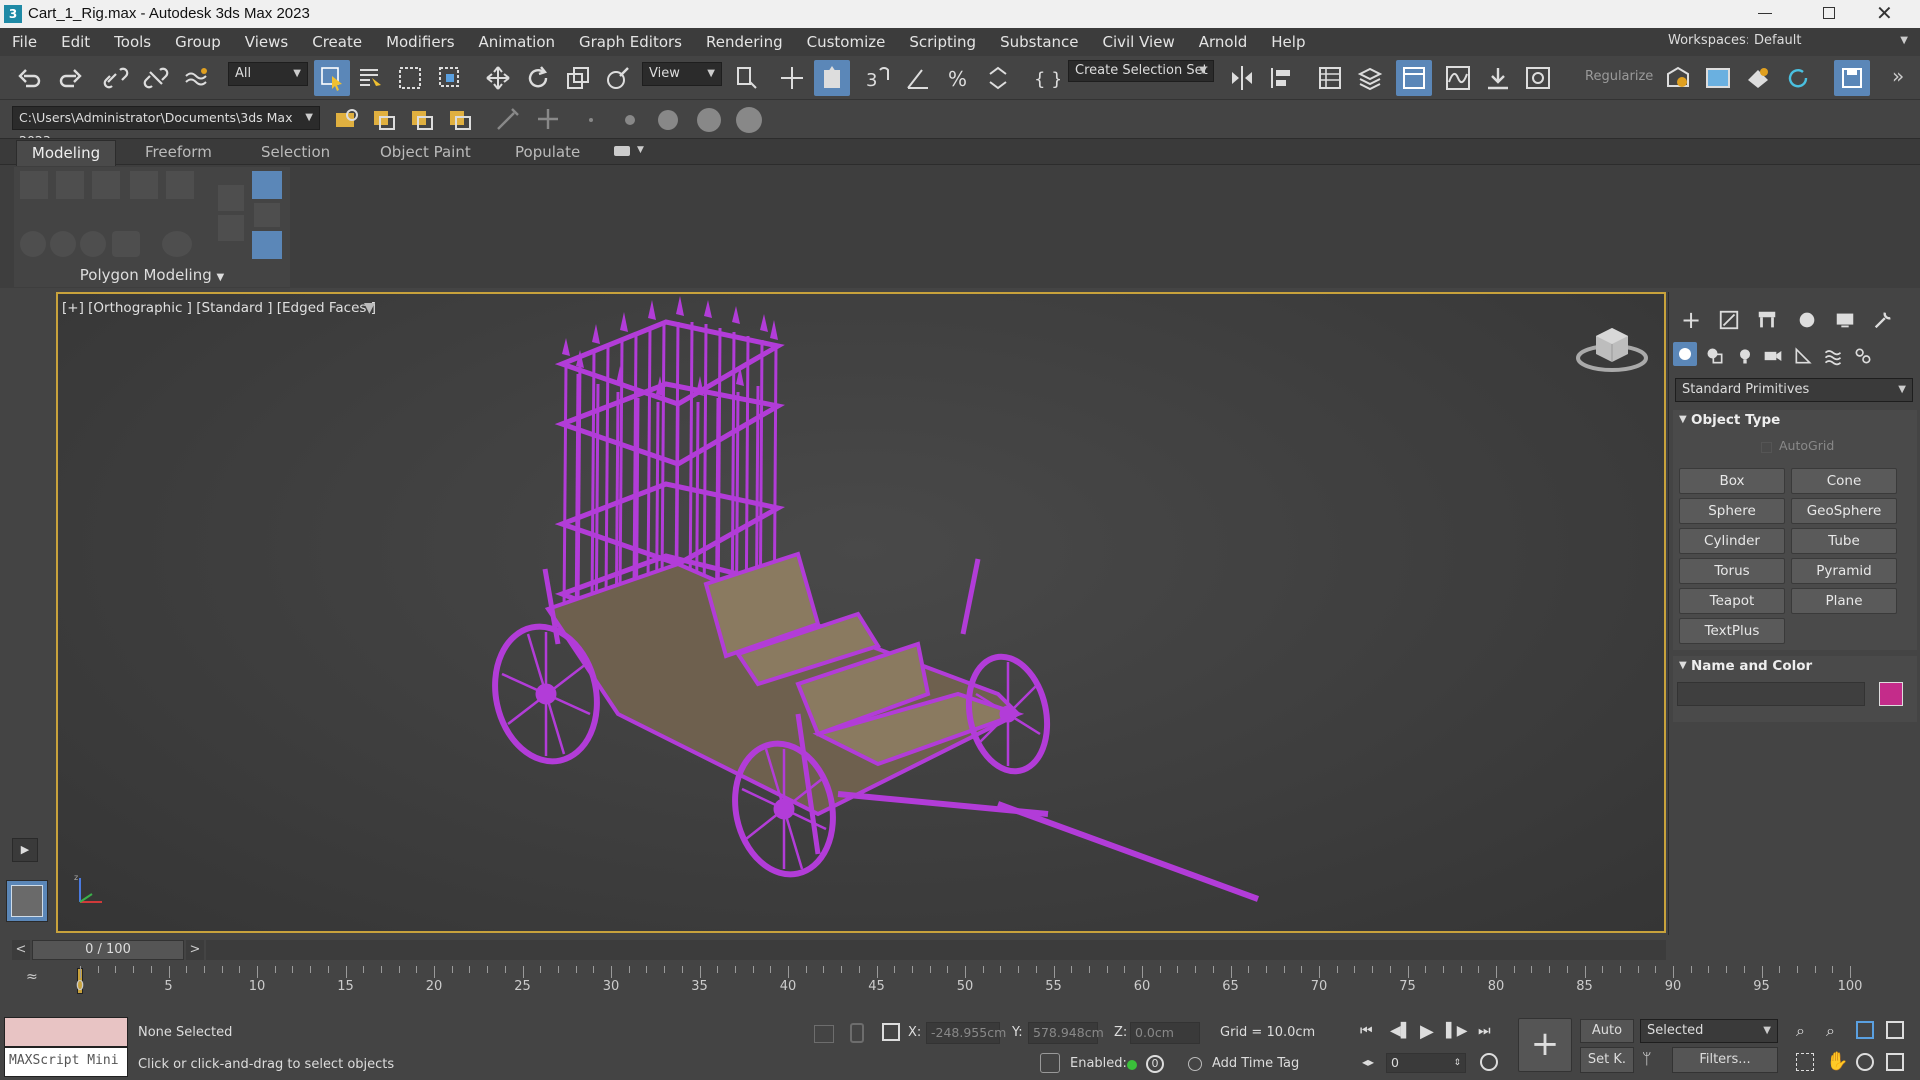 The image size is (1920, 1080). I want to click on go-to-end-icon: ⏭, so click(1484, 1031).